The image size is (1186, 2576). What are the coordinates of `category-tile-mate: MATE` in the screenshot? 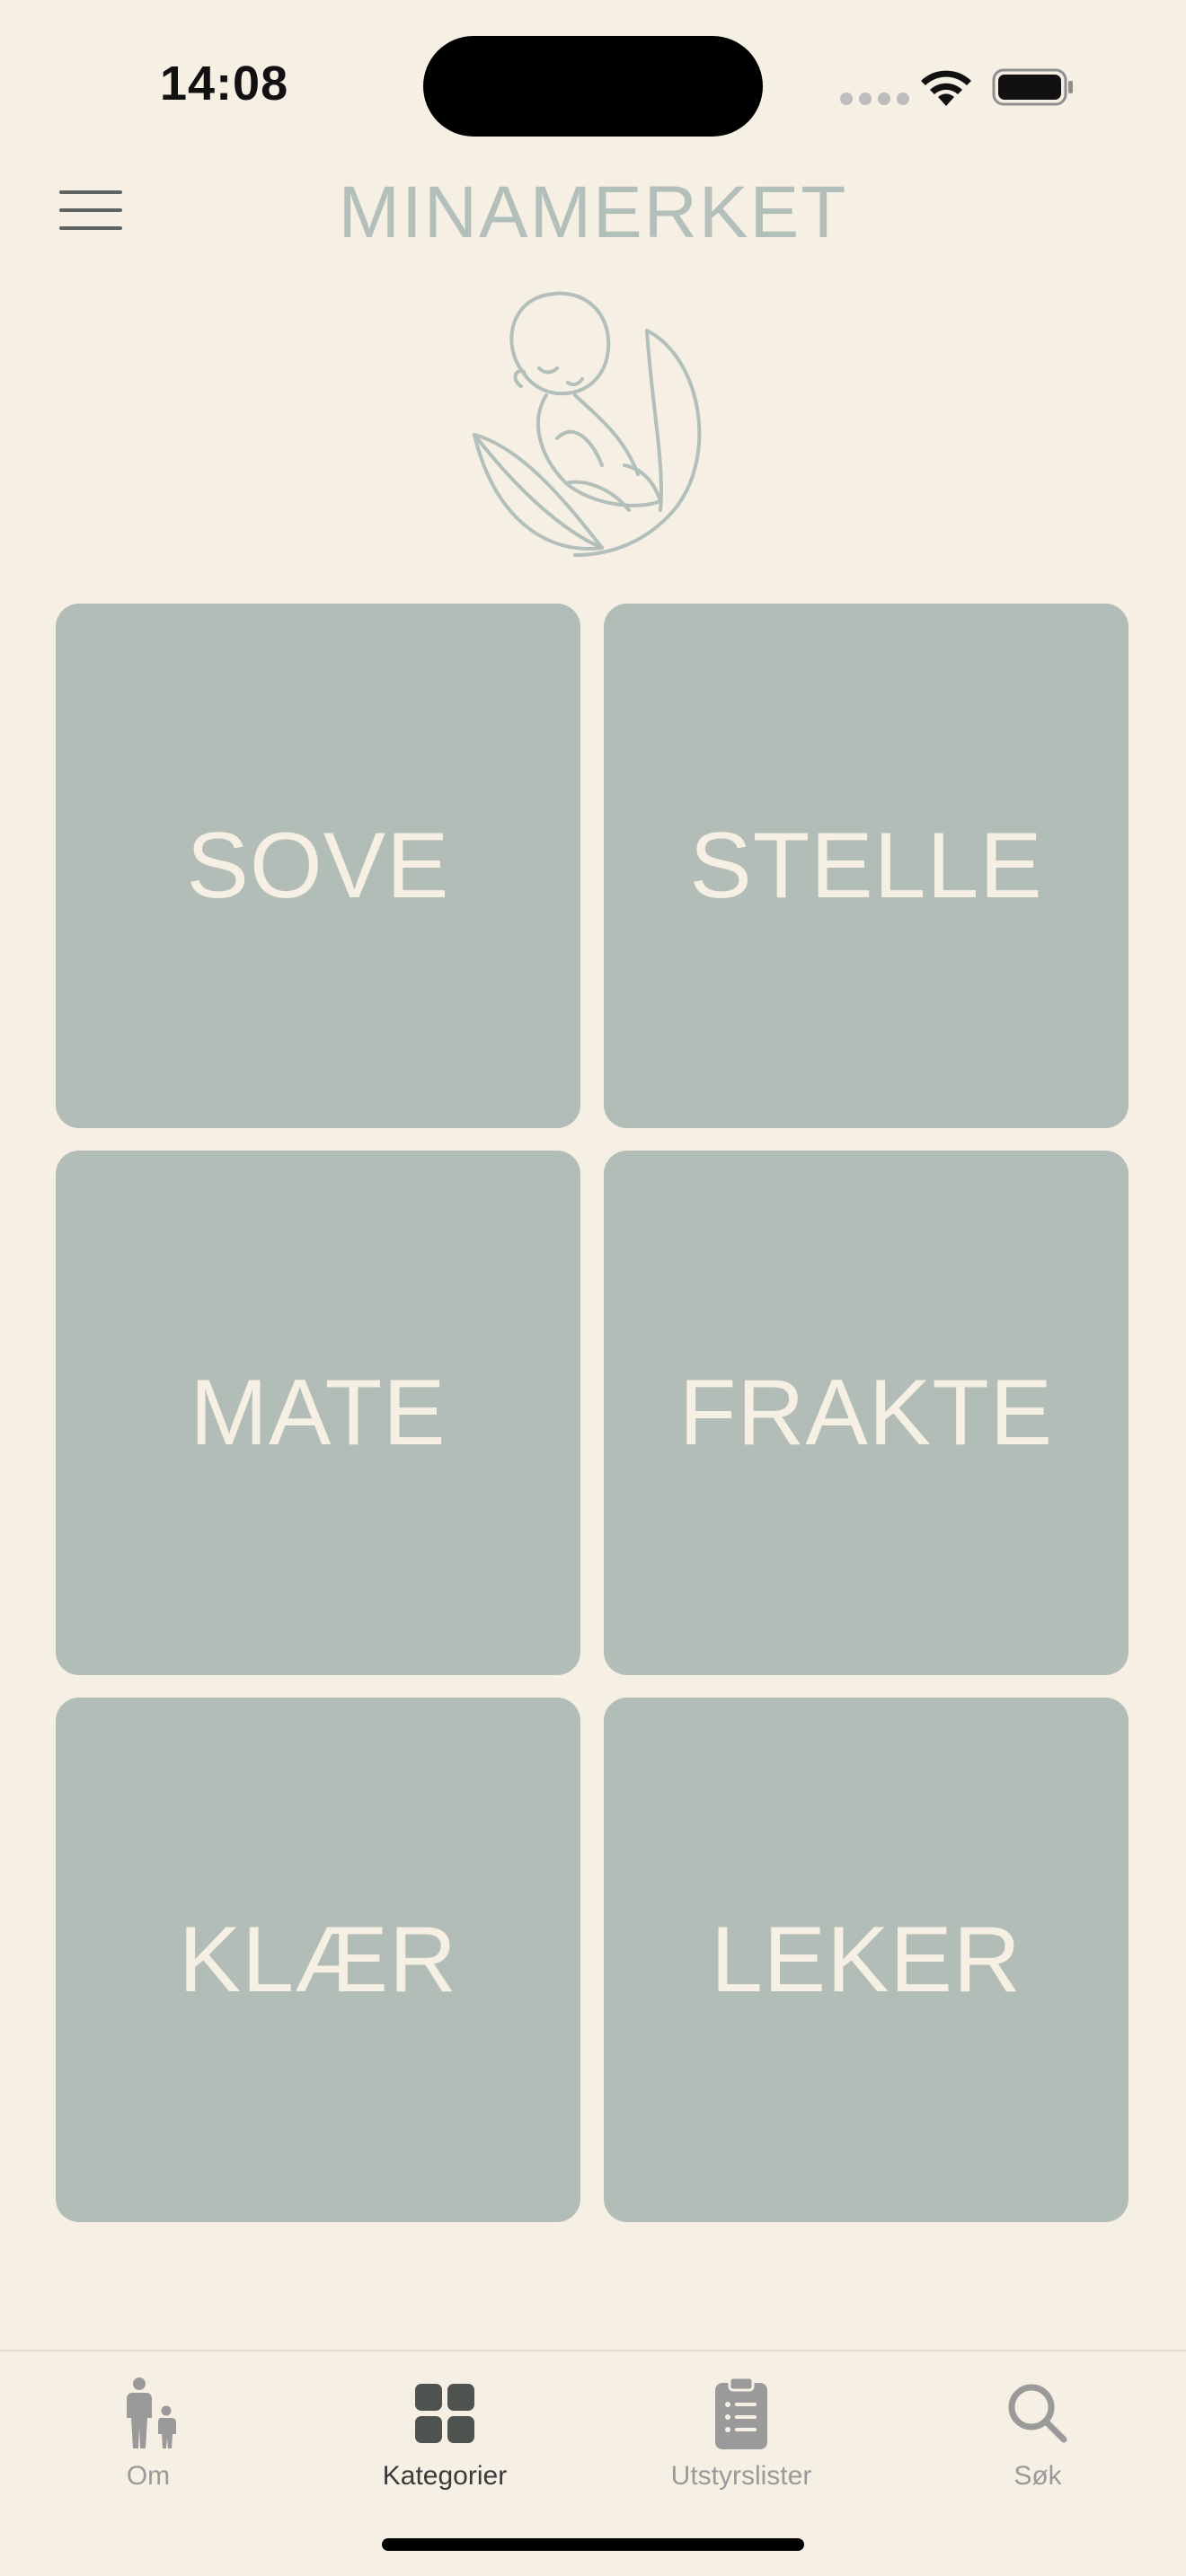 It's located at (318, 1413).